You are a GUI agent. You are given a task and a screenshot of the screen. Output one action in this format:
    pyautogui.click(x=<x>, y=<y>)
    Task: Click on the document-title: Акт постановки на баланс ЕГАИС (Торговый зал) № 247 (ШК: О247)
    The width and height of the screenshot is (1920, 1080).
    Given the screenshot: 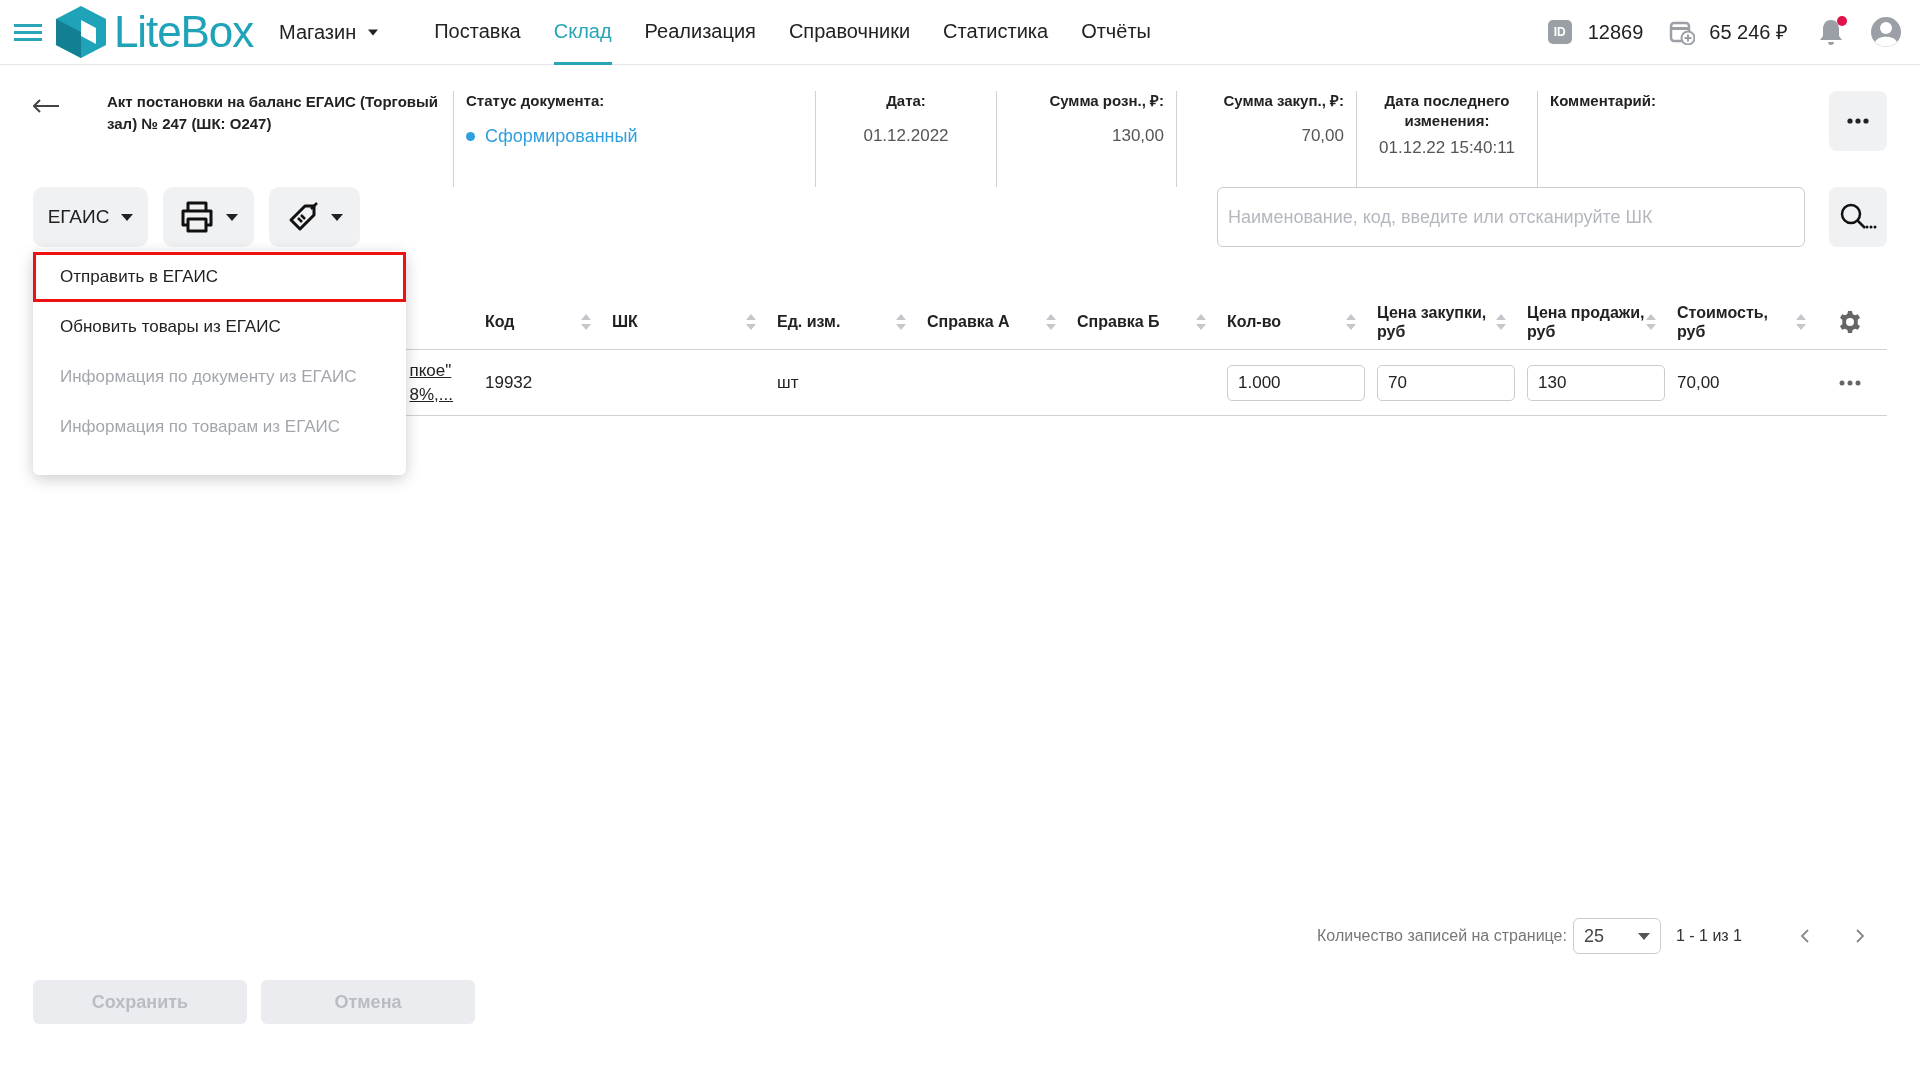 What is the action you would take?
    pyautogui.click(x=273, y=113)
    